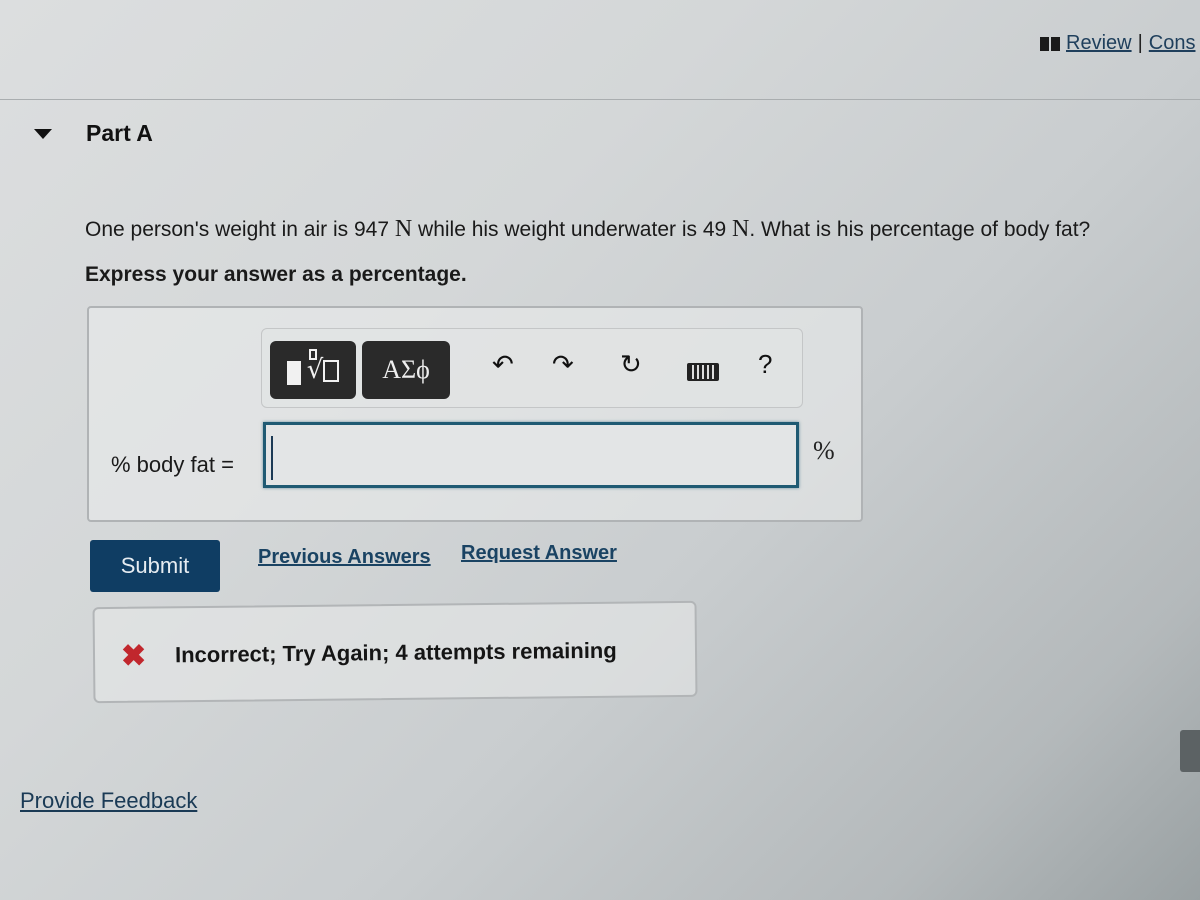 Image resolution: width=1200 pixels, height=900 pixels. Describe the element at coordinates (1099, 43) in the screenshot. I see `review-link: Review` at that location.